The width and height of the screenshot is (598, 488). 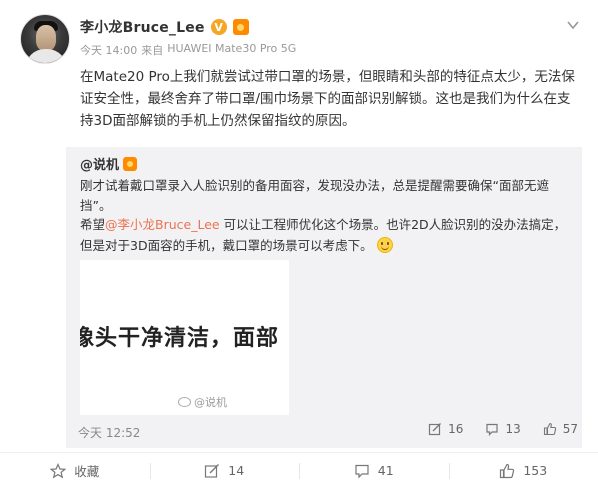 What do you see at coordinates (87, 471) in the screenshot?
I see `favorite-label: 收藏` at bounding box center [87, 471].